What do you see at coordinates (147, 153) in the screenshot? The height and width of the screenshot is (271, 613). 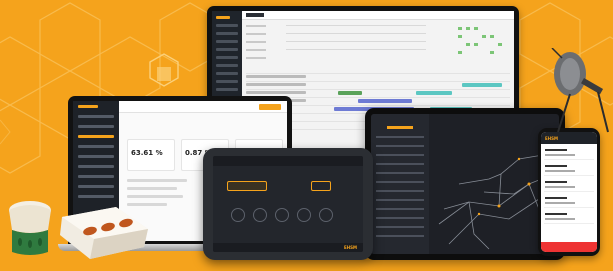 I see `kpi-value: 63.61 %` at bounding box center [147, 153].